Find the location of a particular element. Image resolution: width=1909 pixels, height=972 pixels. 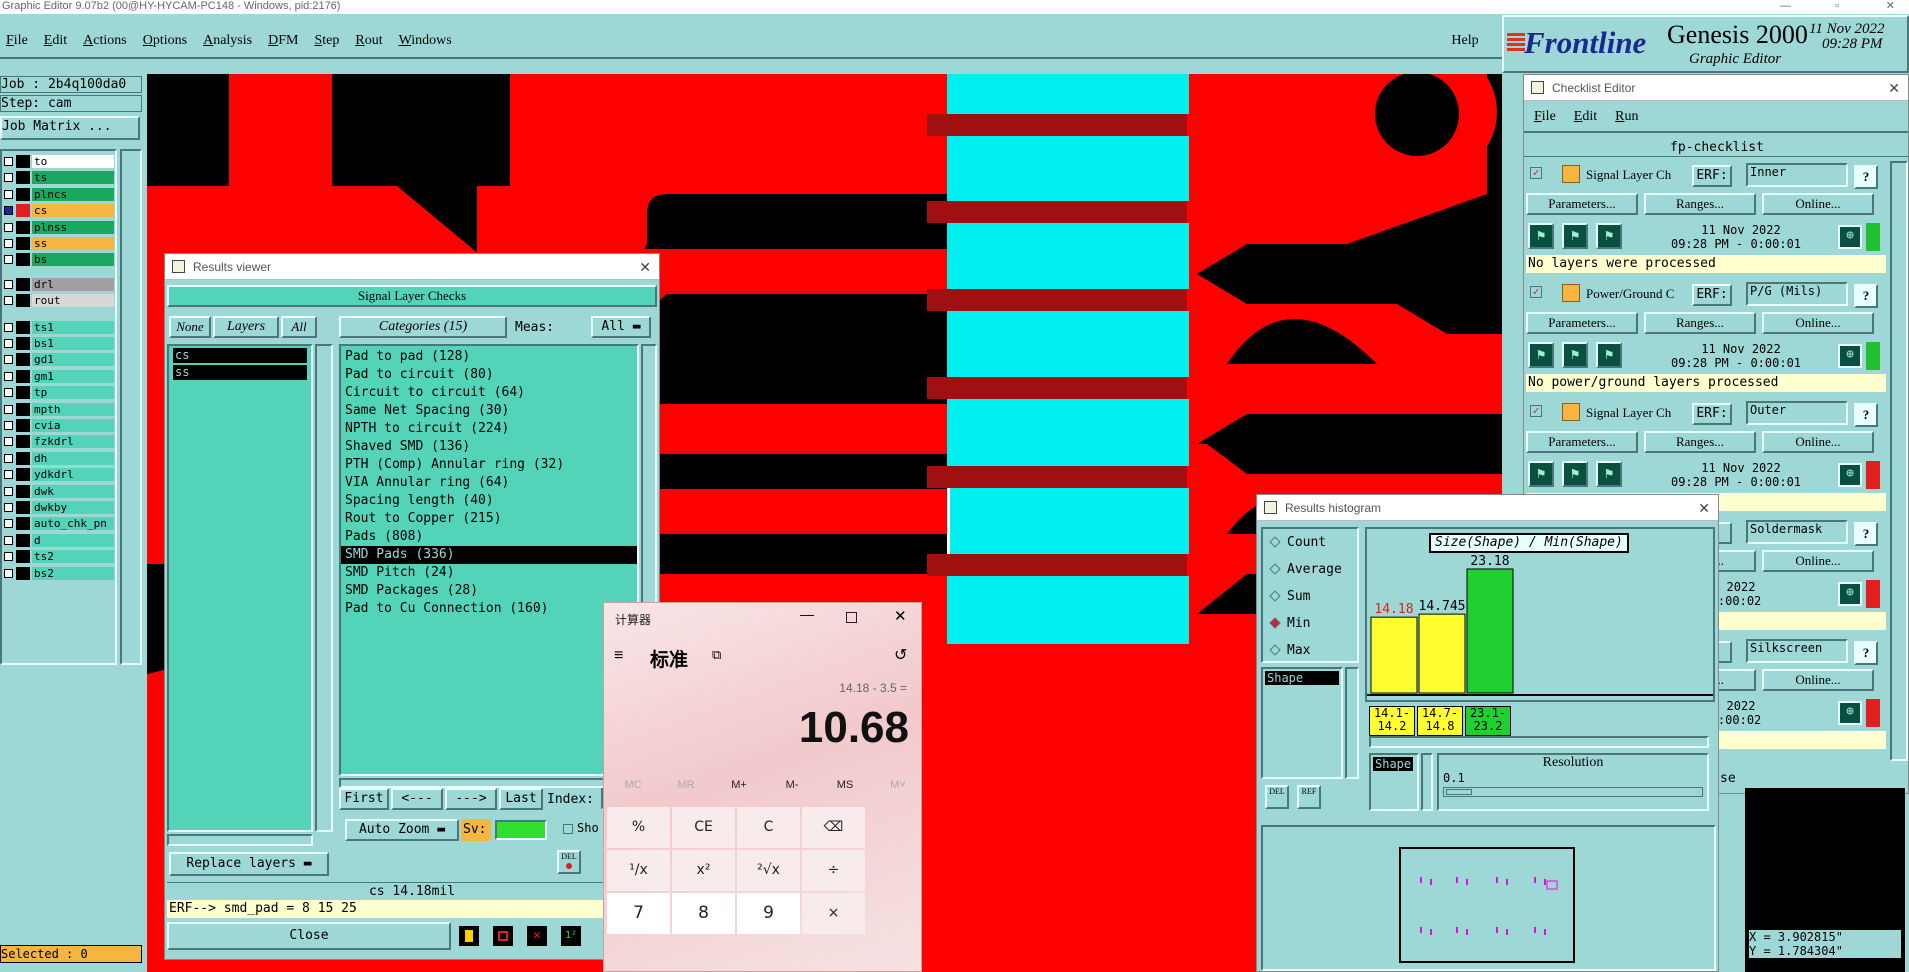

layer-row: dh is located at coordinates (59, 458).